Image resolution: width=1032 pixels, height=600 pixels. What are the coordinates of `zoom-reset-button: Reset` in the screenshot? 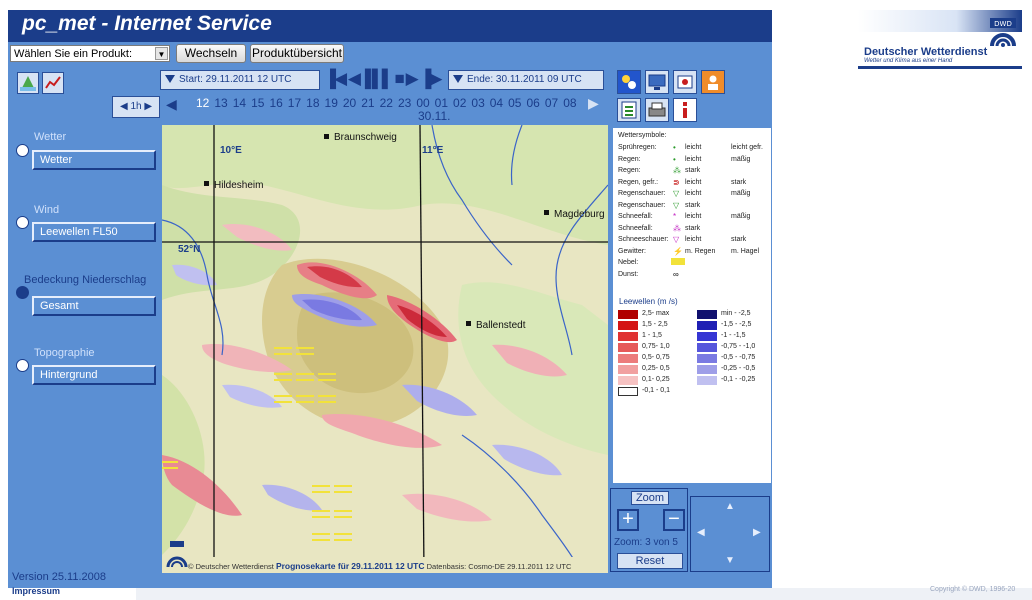 It's located at (650, 561).